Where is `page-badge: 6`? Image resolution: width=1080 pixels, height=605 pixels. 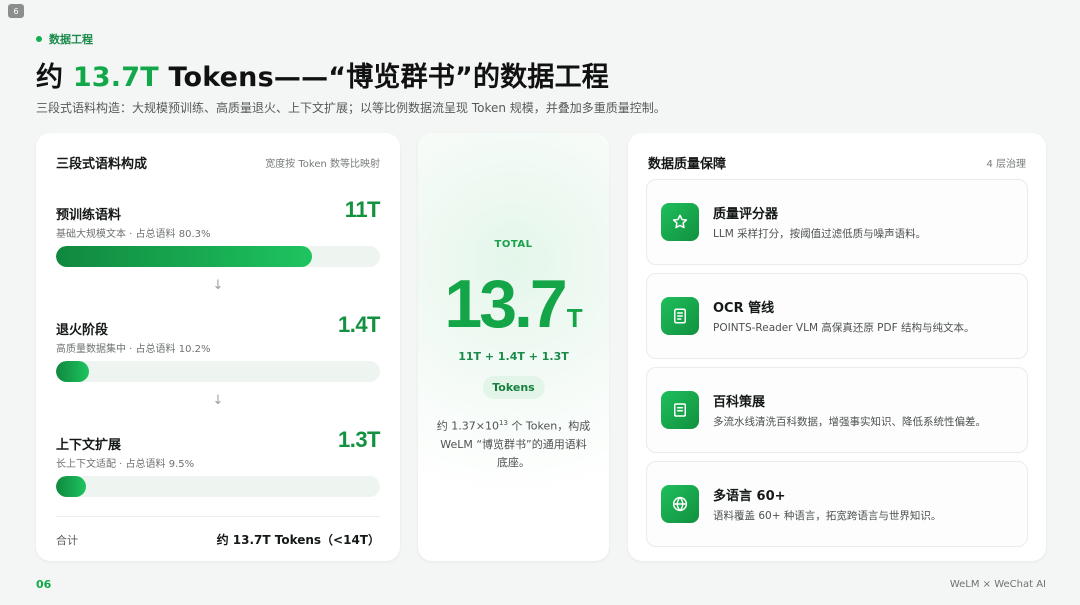 page-badge: 6 is located at coordinates (16, 11).